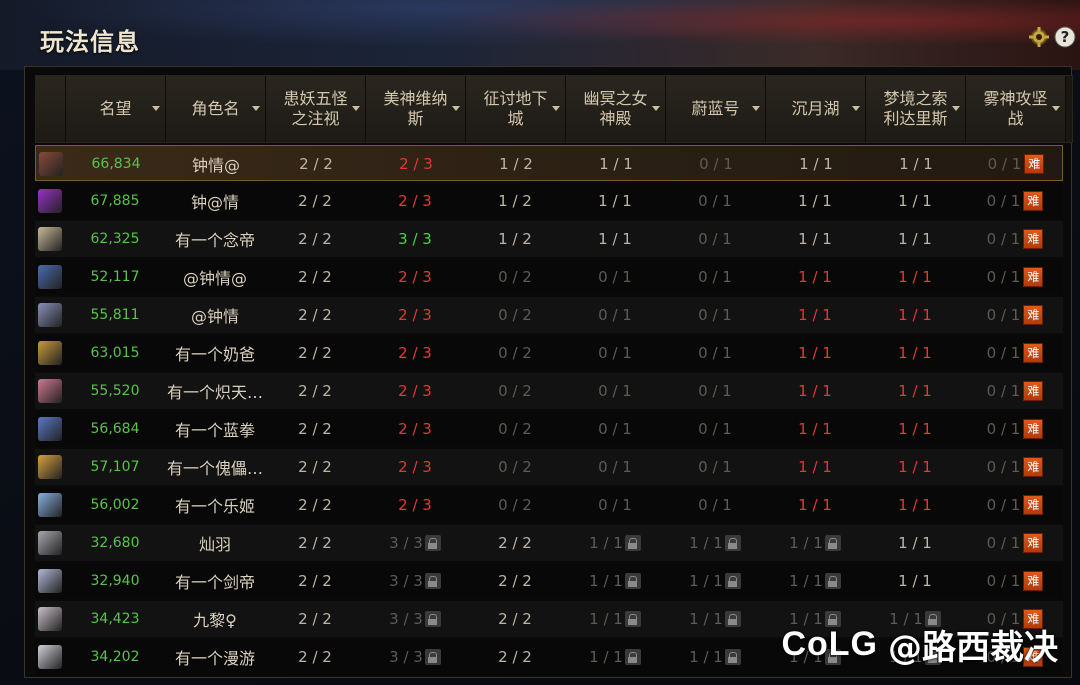 This screenshot has height=685, width=1080. I want to click on column-header-3: 患妖五怪之注视, so click(316, 109).